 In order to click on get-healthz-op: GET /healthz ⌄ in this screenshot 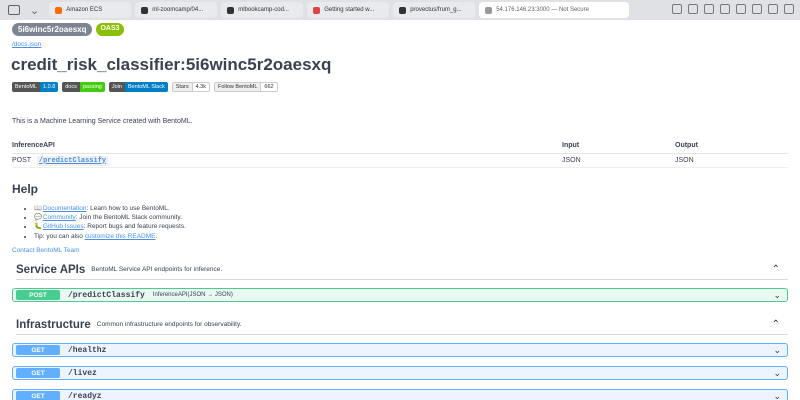, I will do `click(400, 350)`.